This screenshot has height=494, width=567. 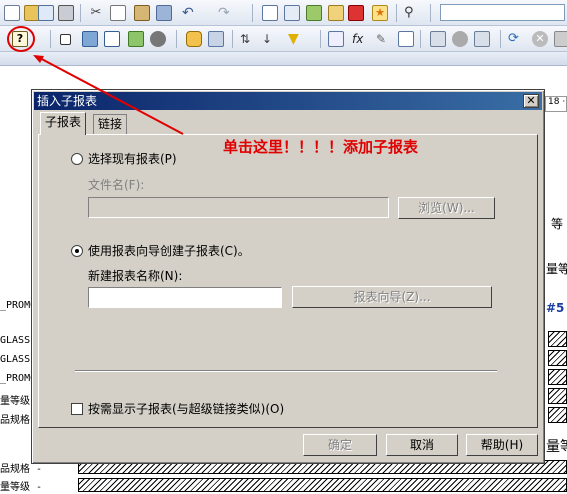 I want to click on section-expert-icon, so click(x=336, y=39).